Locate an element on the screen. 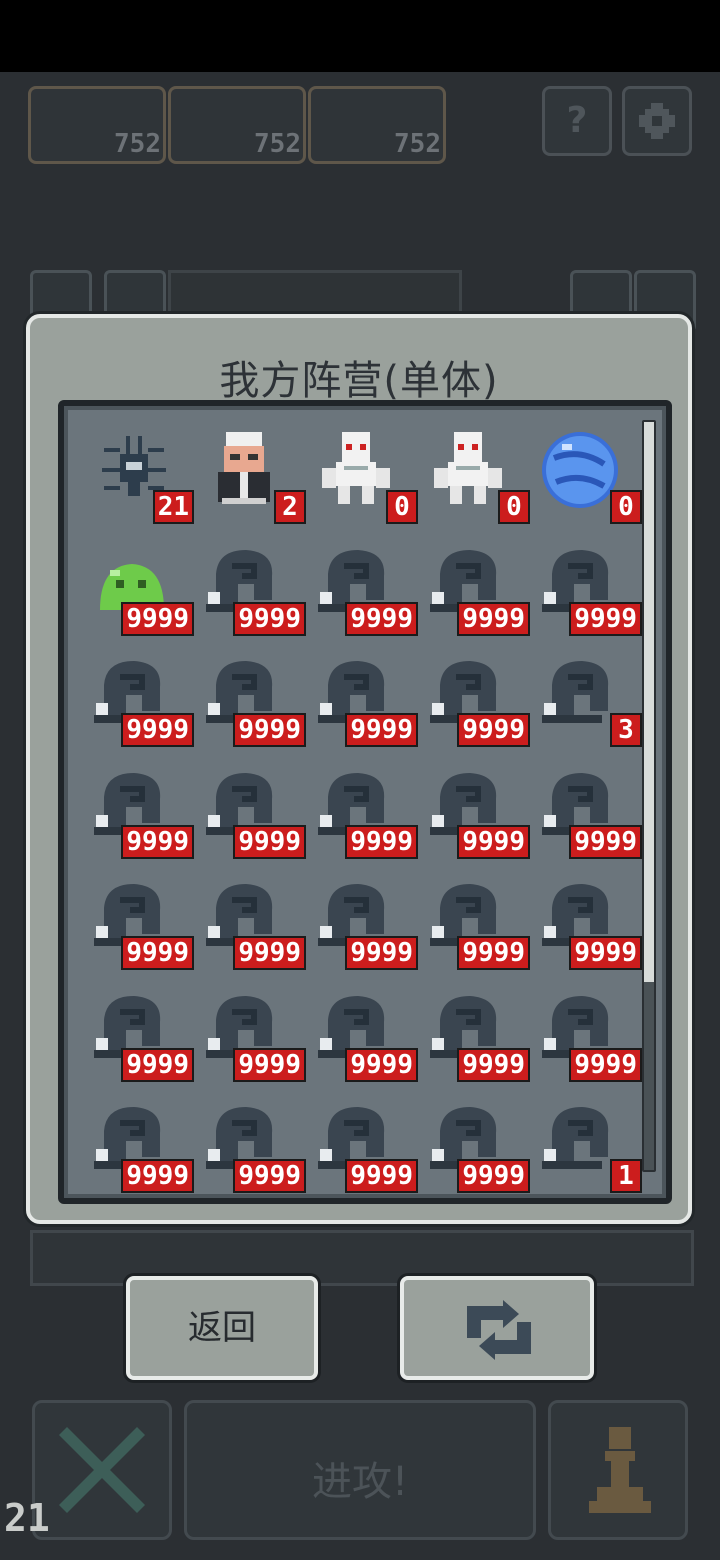 This screenshot has height=1560, width=720. pawn-button is located at coordinates (618, 1470).